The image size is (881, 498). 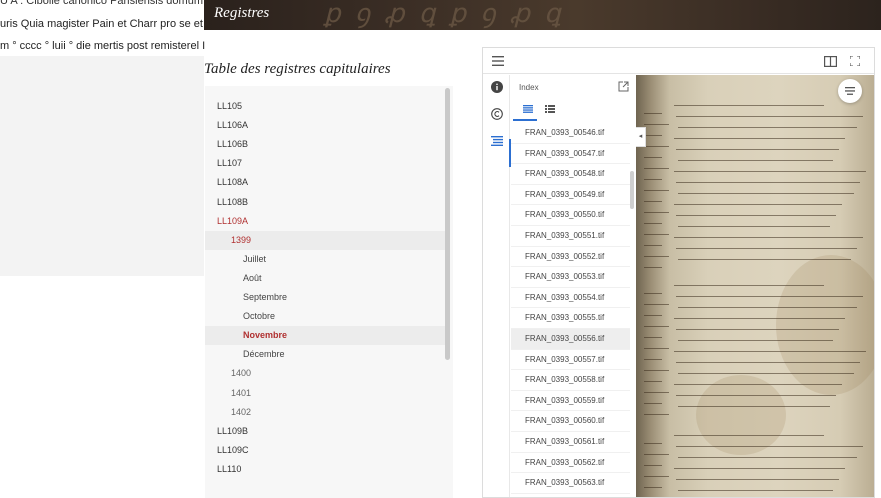 What do you see at coordinates (632, 190) in the screenshot?
I see `index-scrollbar` at bounding box center [632, 190].